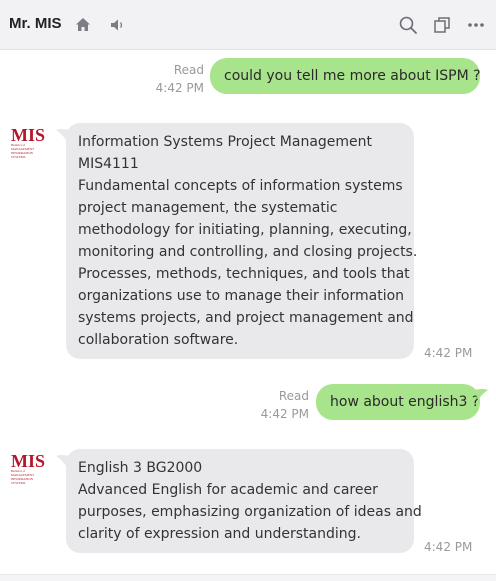  Describe the element at coordinates (117, 25) in the screenshot. I see `speaker-icon` at that location.